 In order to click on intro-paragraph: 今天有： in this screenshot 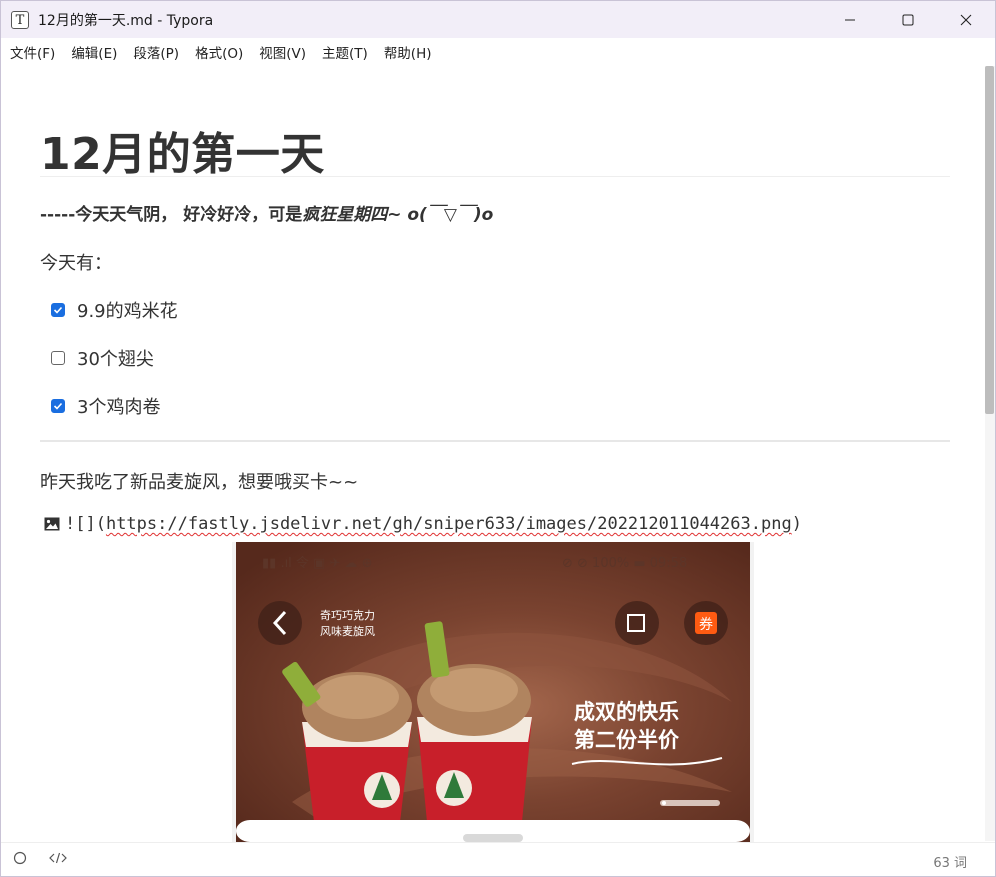, I will do `click(76, 262)`.